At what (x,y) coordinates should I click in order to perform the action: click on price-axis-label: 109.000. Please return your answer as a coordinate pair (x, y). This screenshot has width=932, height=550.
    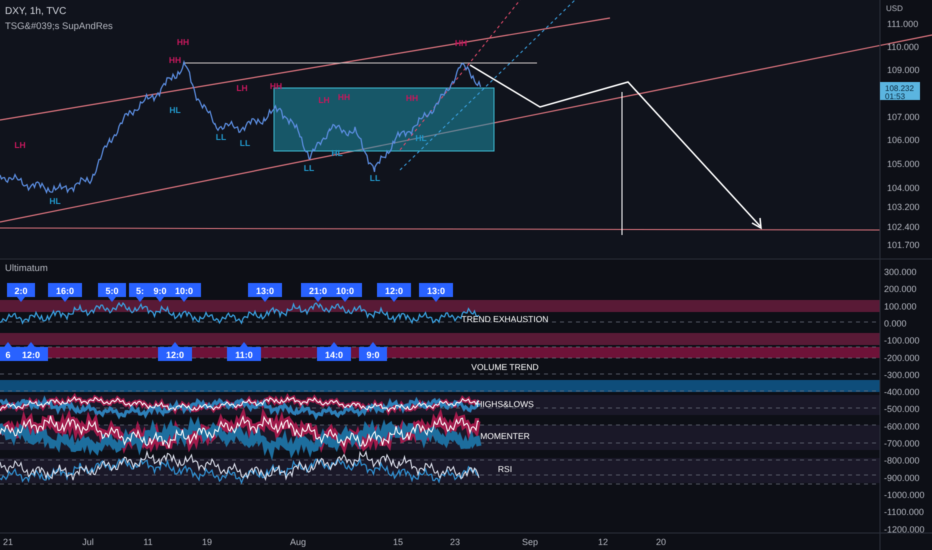
    Looking at the image, I should click on (903, 70).